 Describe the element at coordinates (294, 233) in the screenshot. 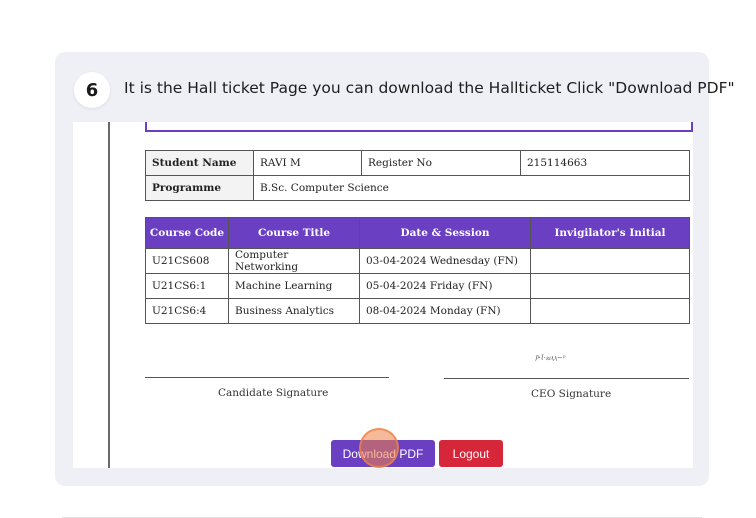

I see `header-course-title: Course Title` at that location.